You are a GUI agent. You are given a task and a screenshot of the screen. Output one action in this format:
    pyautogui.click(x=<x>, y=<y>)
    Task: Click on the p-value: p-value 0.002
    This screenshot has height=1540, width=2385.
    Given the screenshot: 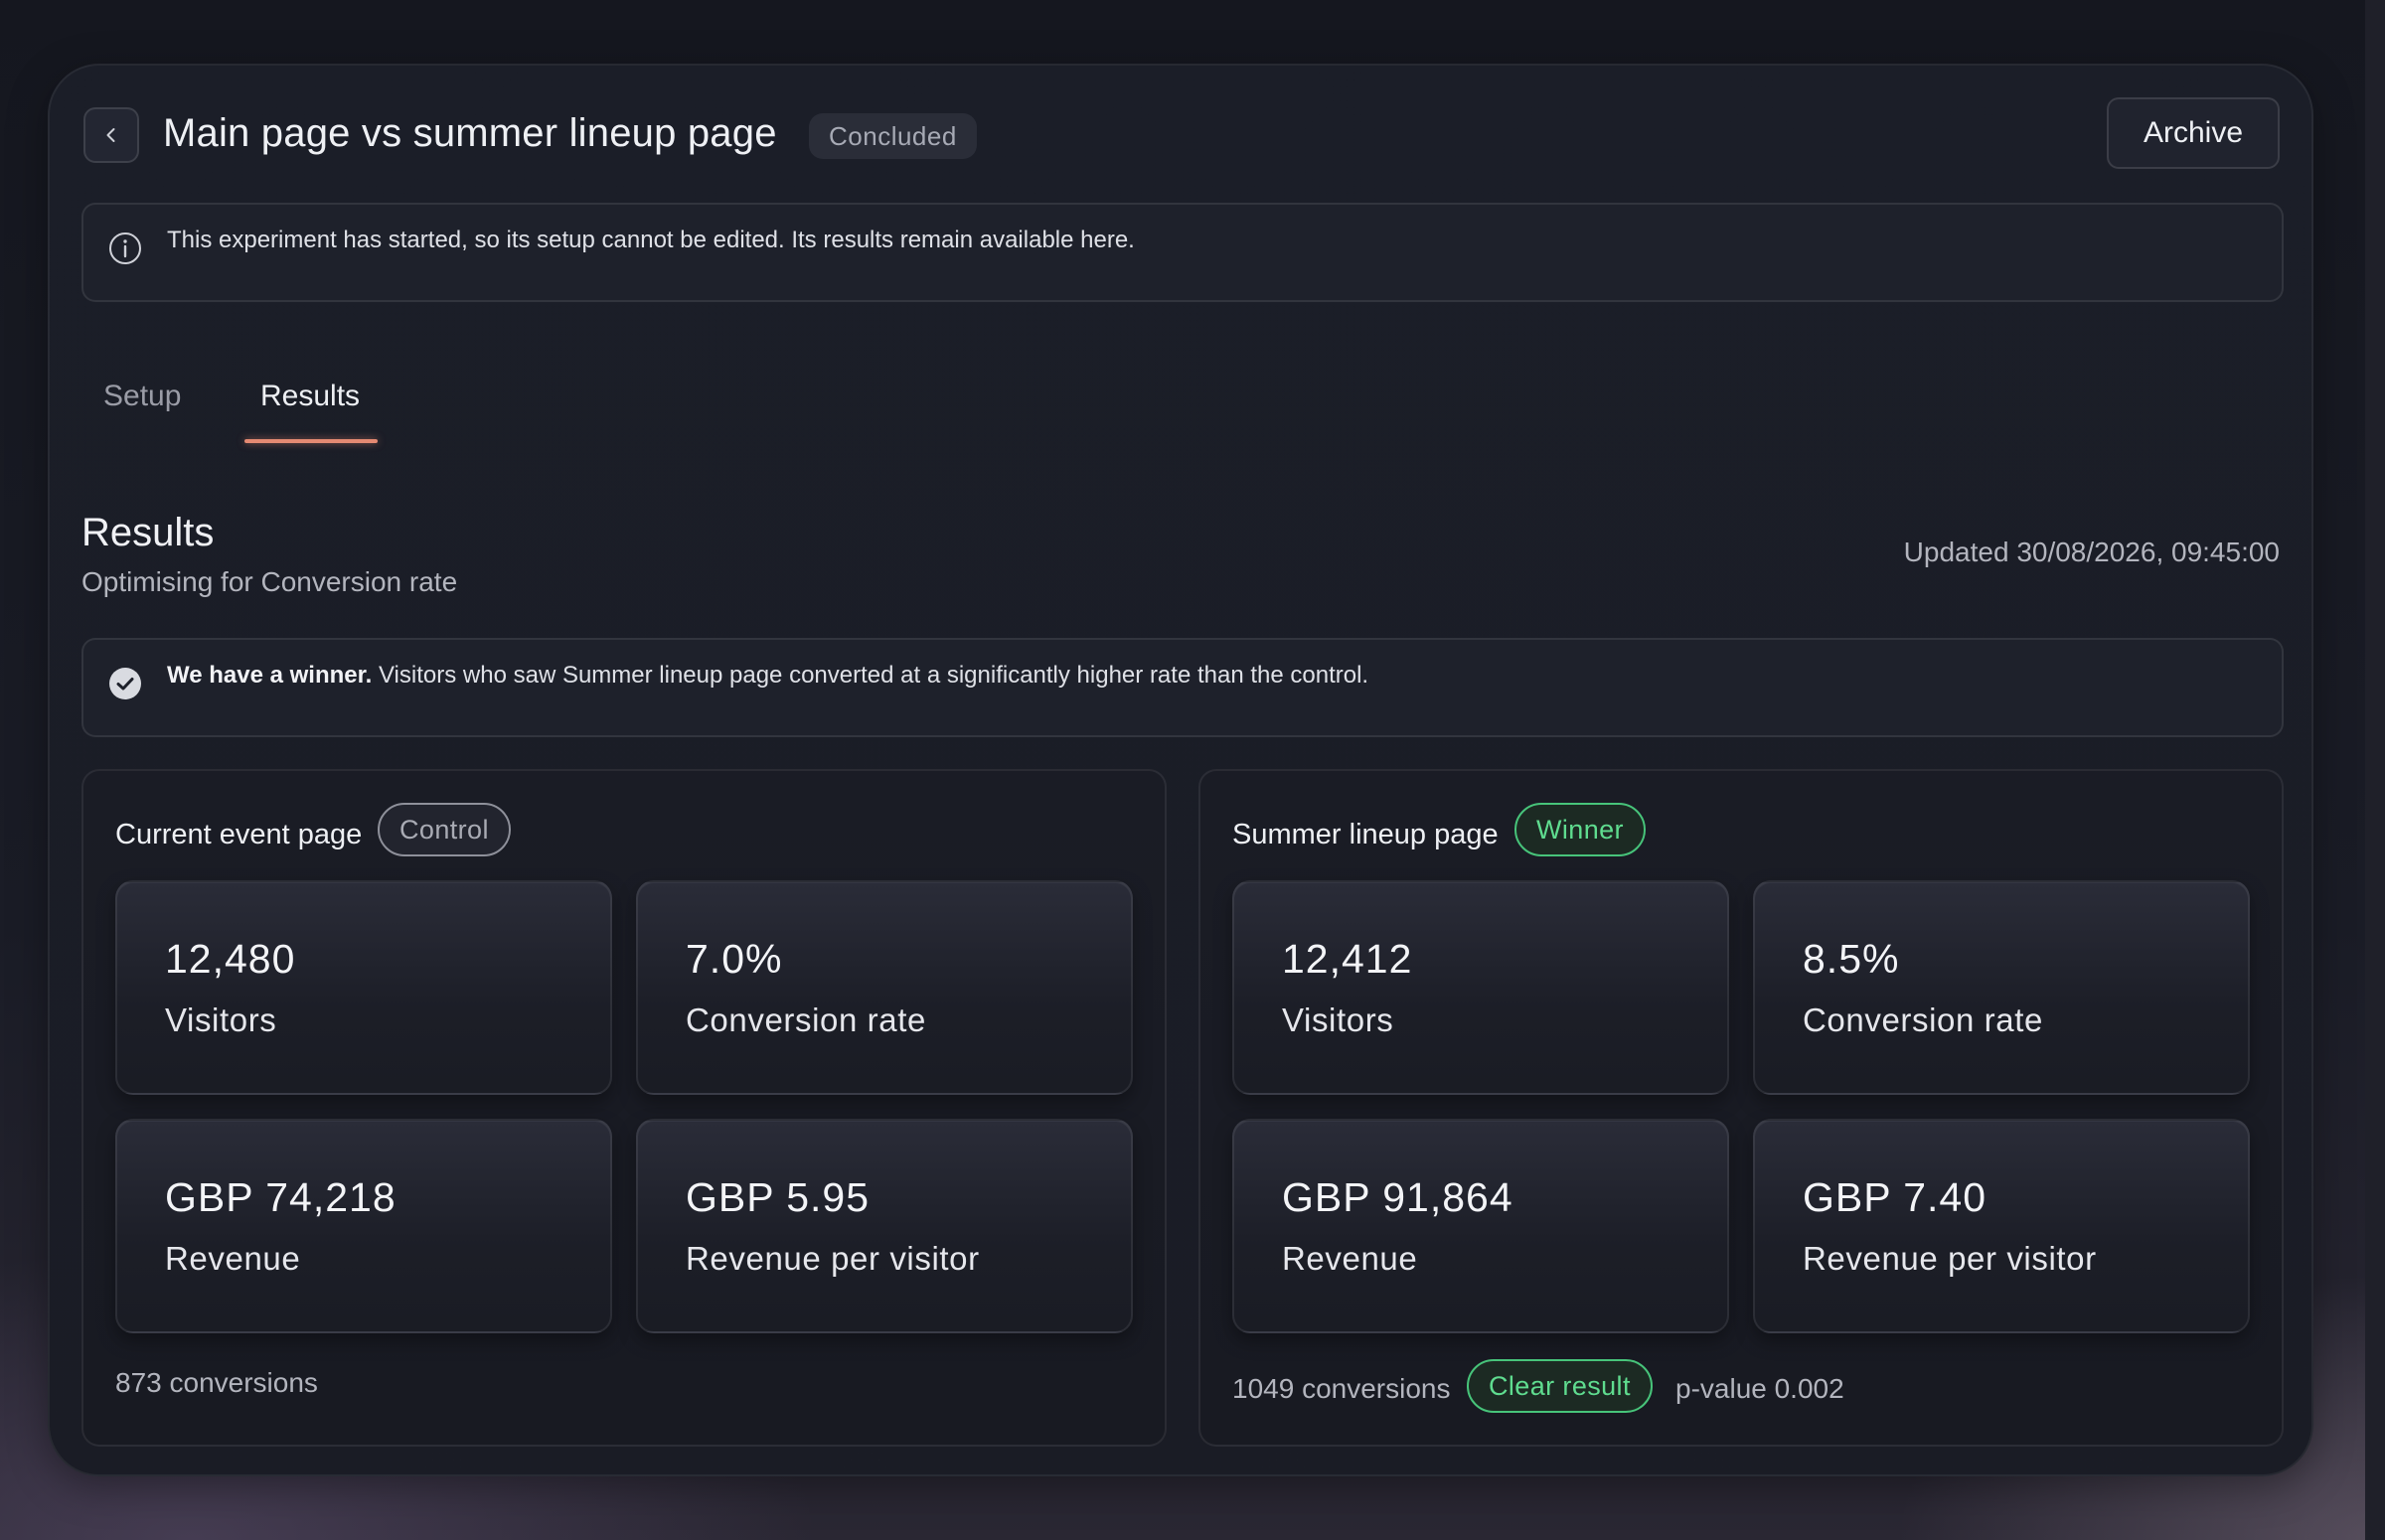 What is the action you would take?
    pyautogui.click(x=1759, y=1388)
    